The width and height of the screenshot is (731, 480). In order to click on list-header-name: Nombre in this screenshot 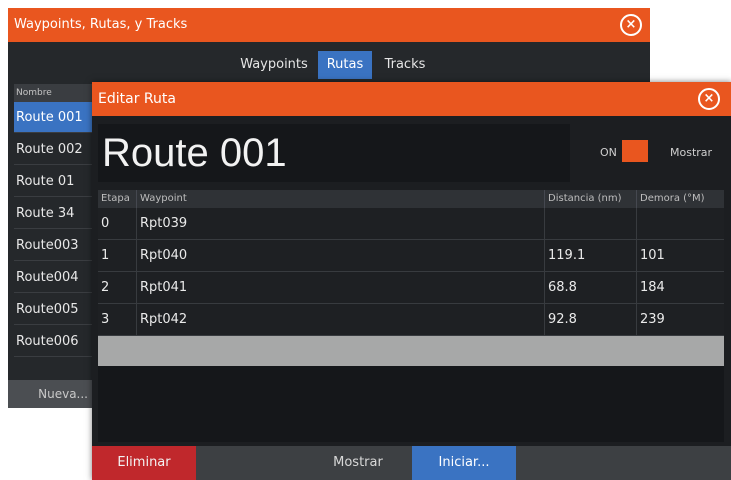, I will do `click(54, 93)`.